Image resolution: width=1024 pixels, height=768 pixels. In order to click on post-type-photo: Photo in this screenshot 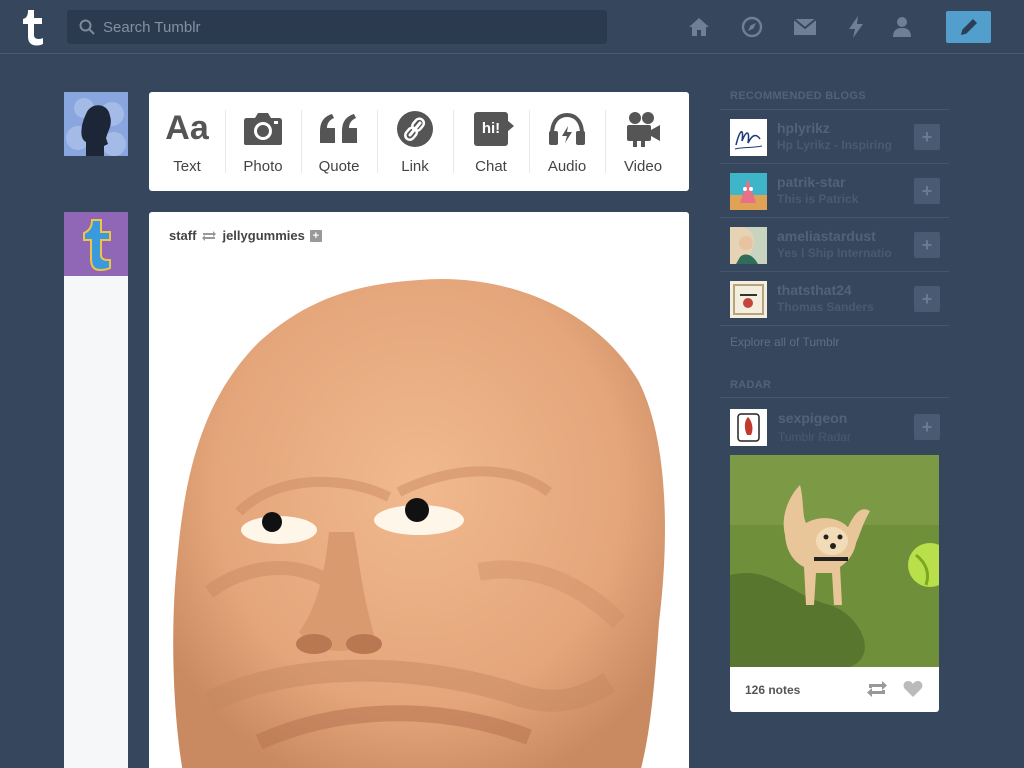, I will do `click(263, 141)`.